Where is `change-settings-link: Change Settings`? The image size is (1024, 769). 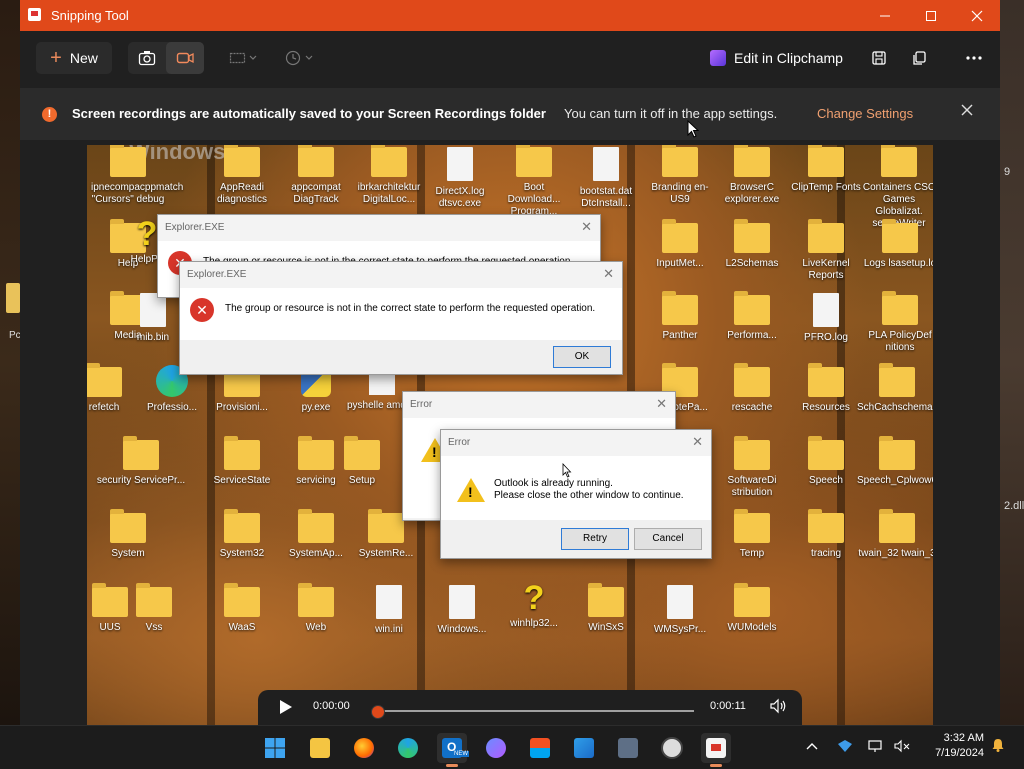 change-settings-link: Change Settings is located at coordinates (865, 113).